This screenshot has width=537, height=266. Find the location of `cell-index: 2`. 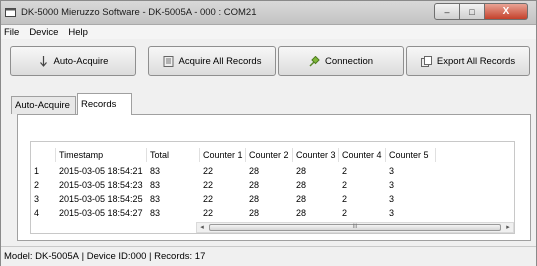

cell-index: 2 is located at coordinates (37, 185).